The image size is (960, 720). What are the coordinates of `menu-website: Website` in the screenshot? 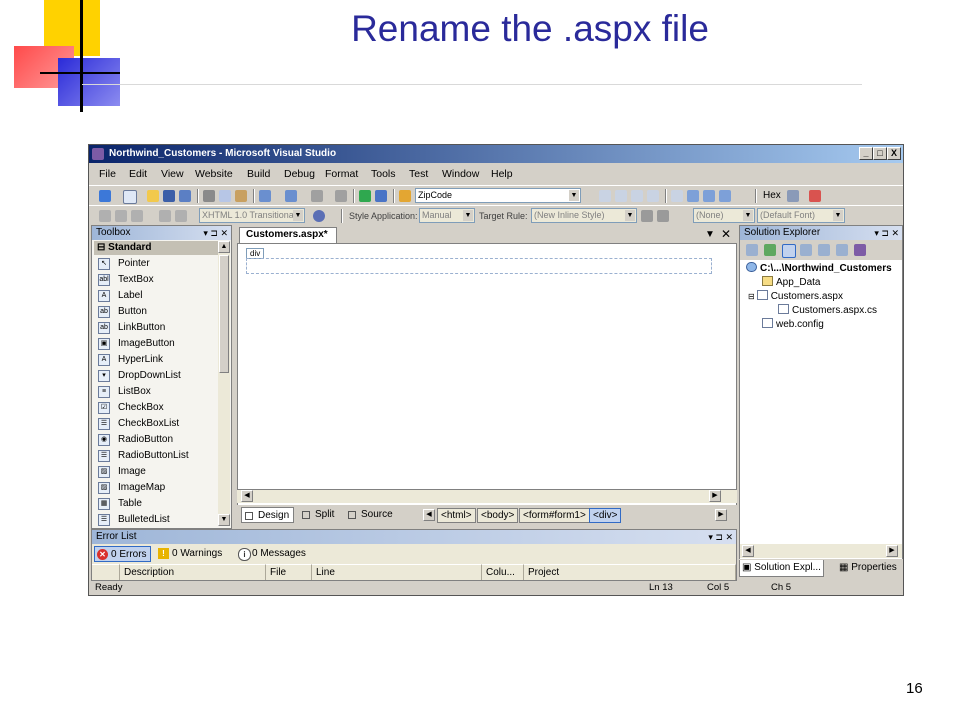 It's located at (214, 174).